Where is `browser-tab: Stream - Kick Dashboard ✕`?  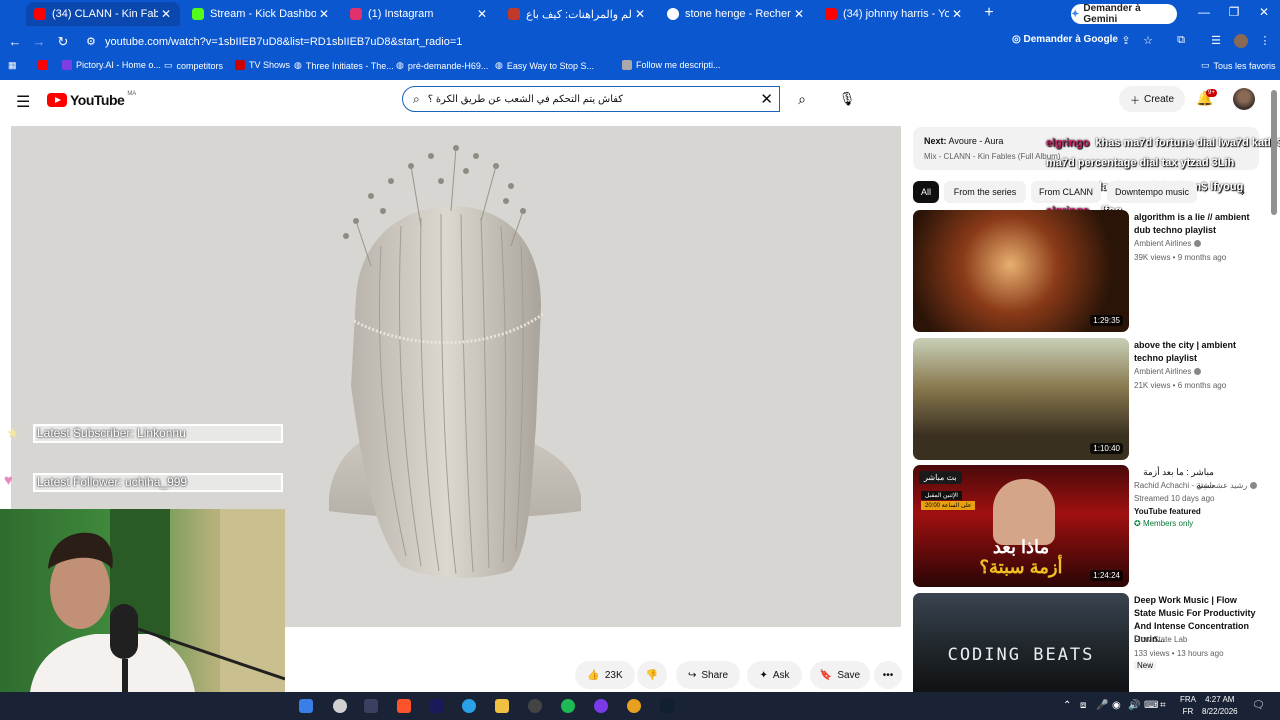
browser-tab: Stream - Kick Dashboard ✕ is located at coordinates (261, 14).